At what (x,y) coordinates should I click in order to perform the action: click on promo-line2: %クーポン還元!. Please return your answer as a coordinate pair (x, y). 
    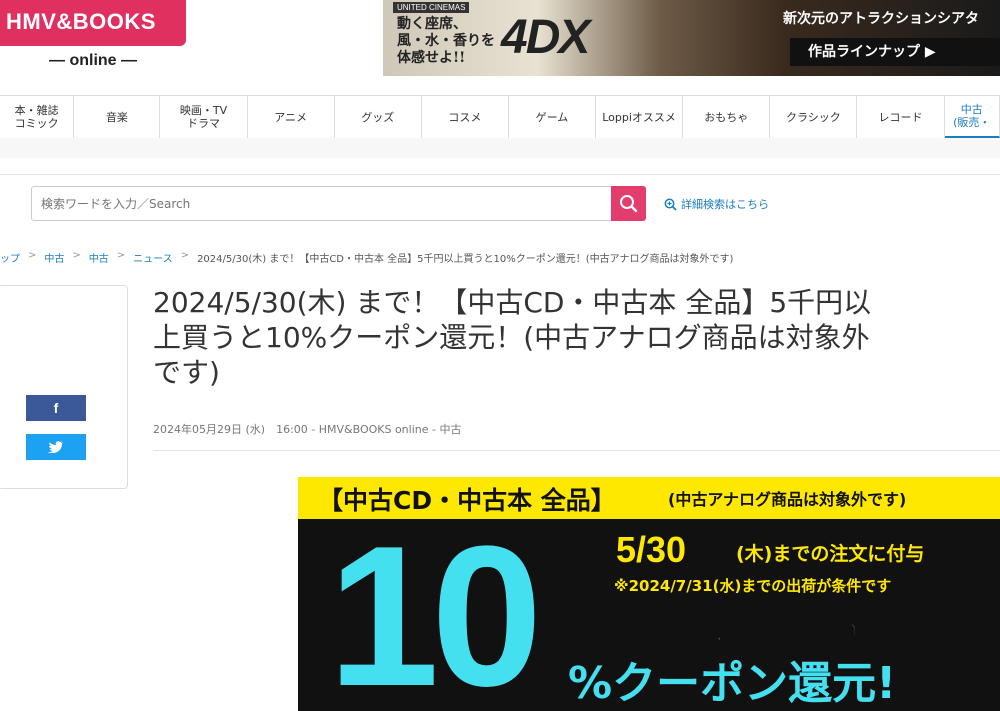
    Looking at the image, I should click on (732, 683).